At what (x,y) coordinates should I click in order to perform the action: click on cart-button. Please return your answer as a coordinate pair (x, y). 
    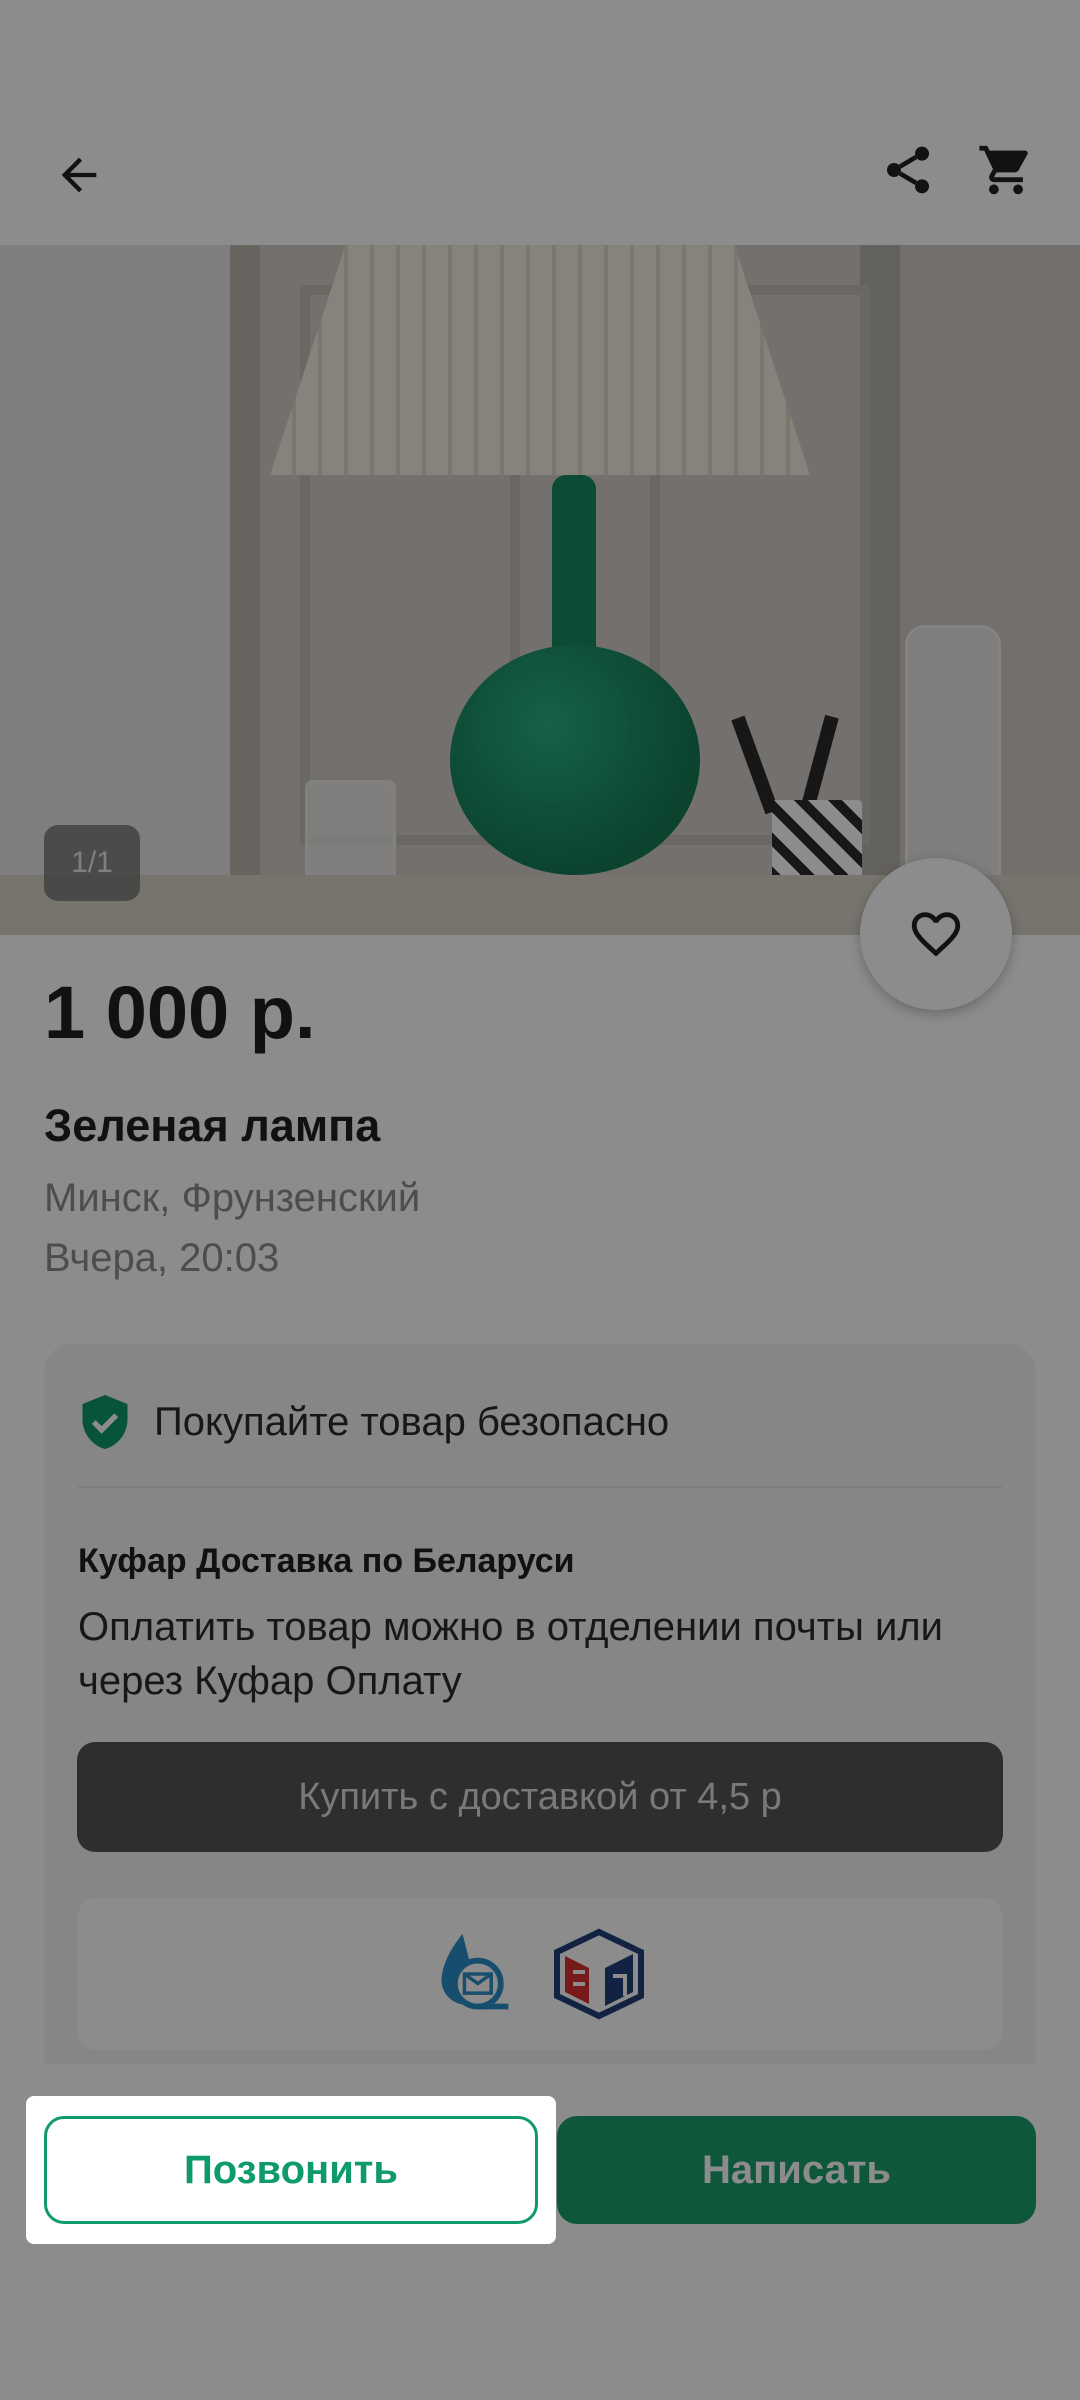
    Looking at the image, I should click on (1006, 170).